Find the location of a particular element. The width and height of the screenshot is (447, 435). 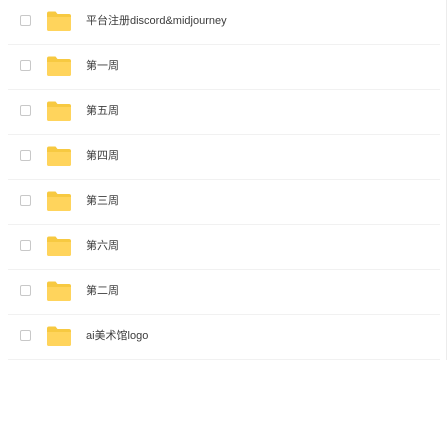

list-item: 第一周 is located at coordinates (224, 67).